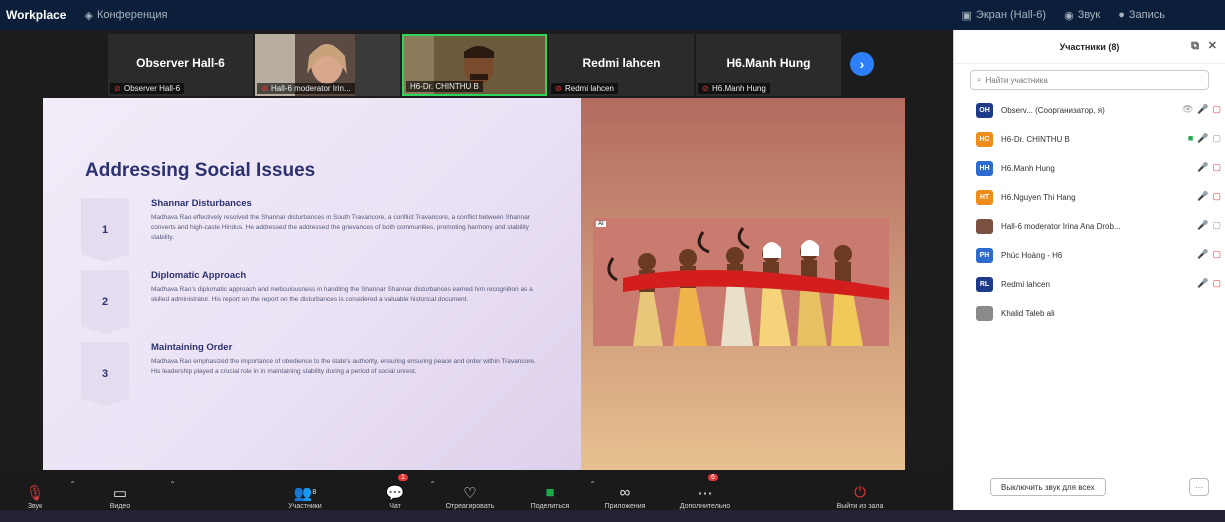  Describe the element at coordinates (1085, 80) in the screenshot. I see `search-input` at that location.